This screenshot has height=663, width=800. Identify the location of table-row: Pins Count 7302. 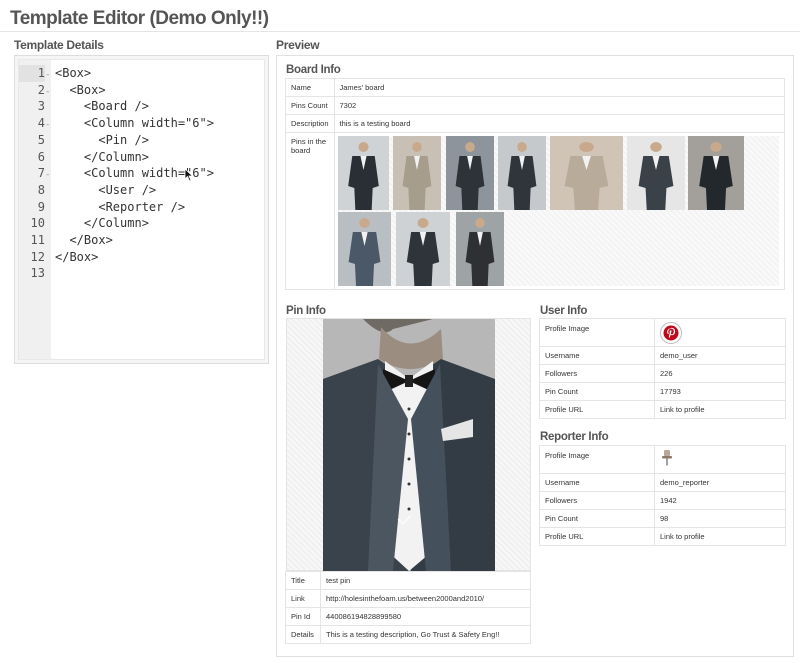
(535, 105).